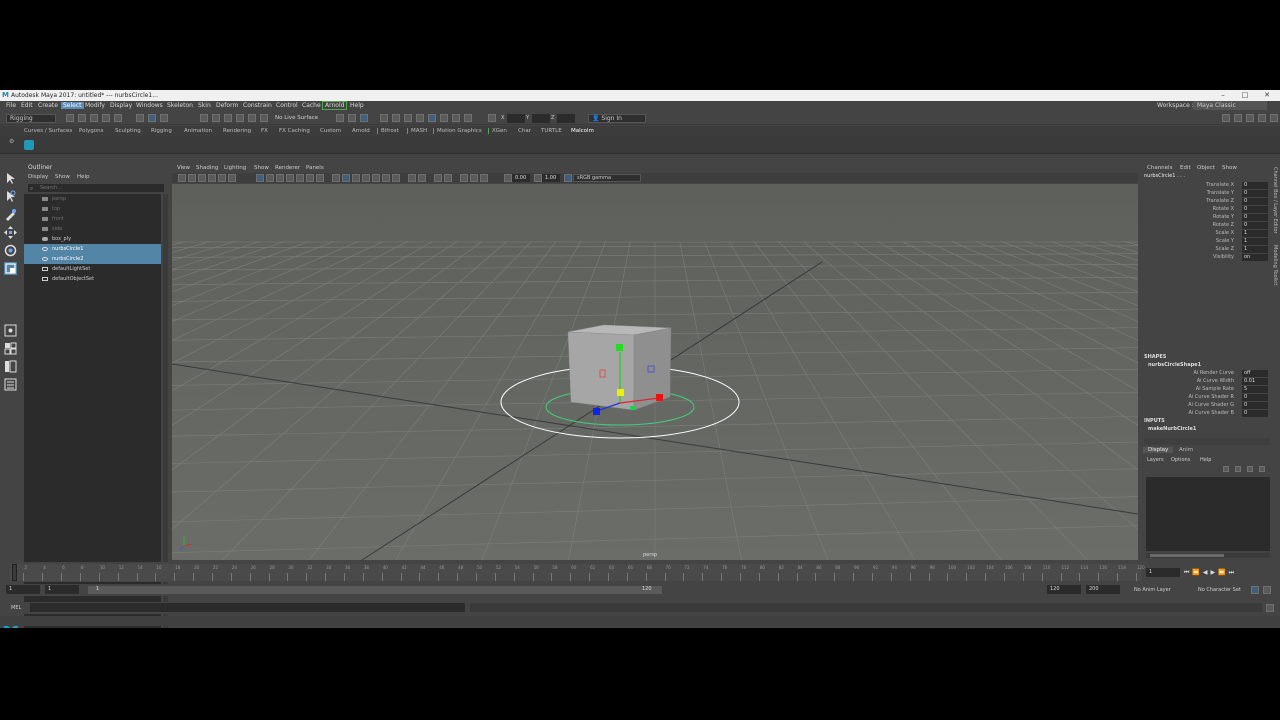  What do you see at coordinates (92, 199) in the screenshot?
I see `list-item: persp` at bounding box center [92, 199].